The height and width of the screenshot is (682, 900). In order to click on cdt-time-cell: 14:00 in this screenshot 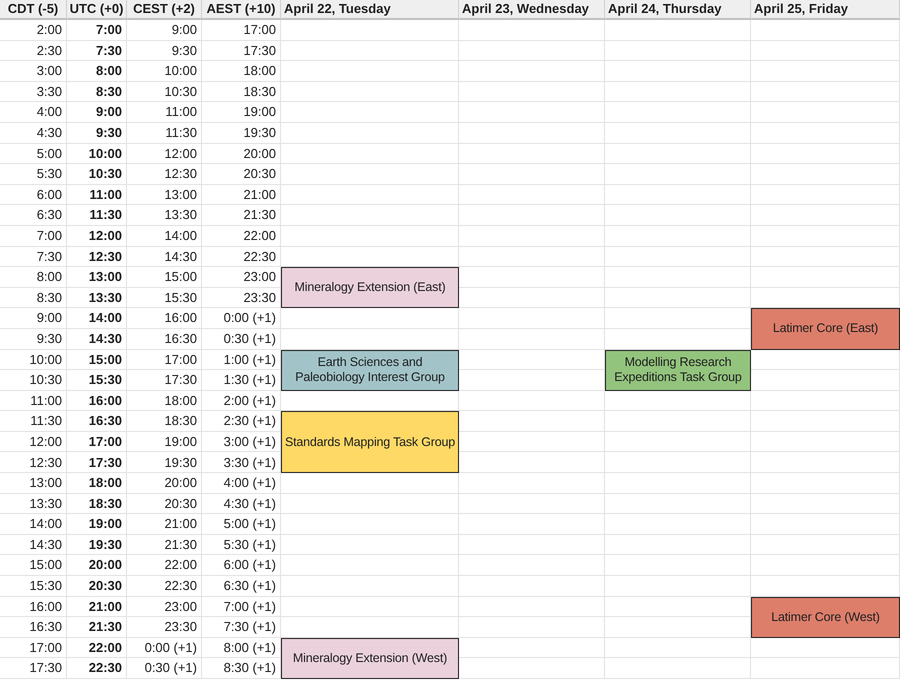, I will do `click(33, 524)`.